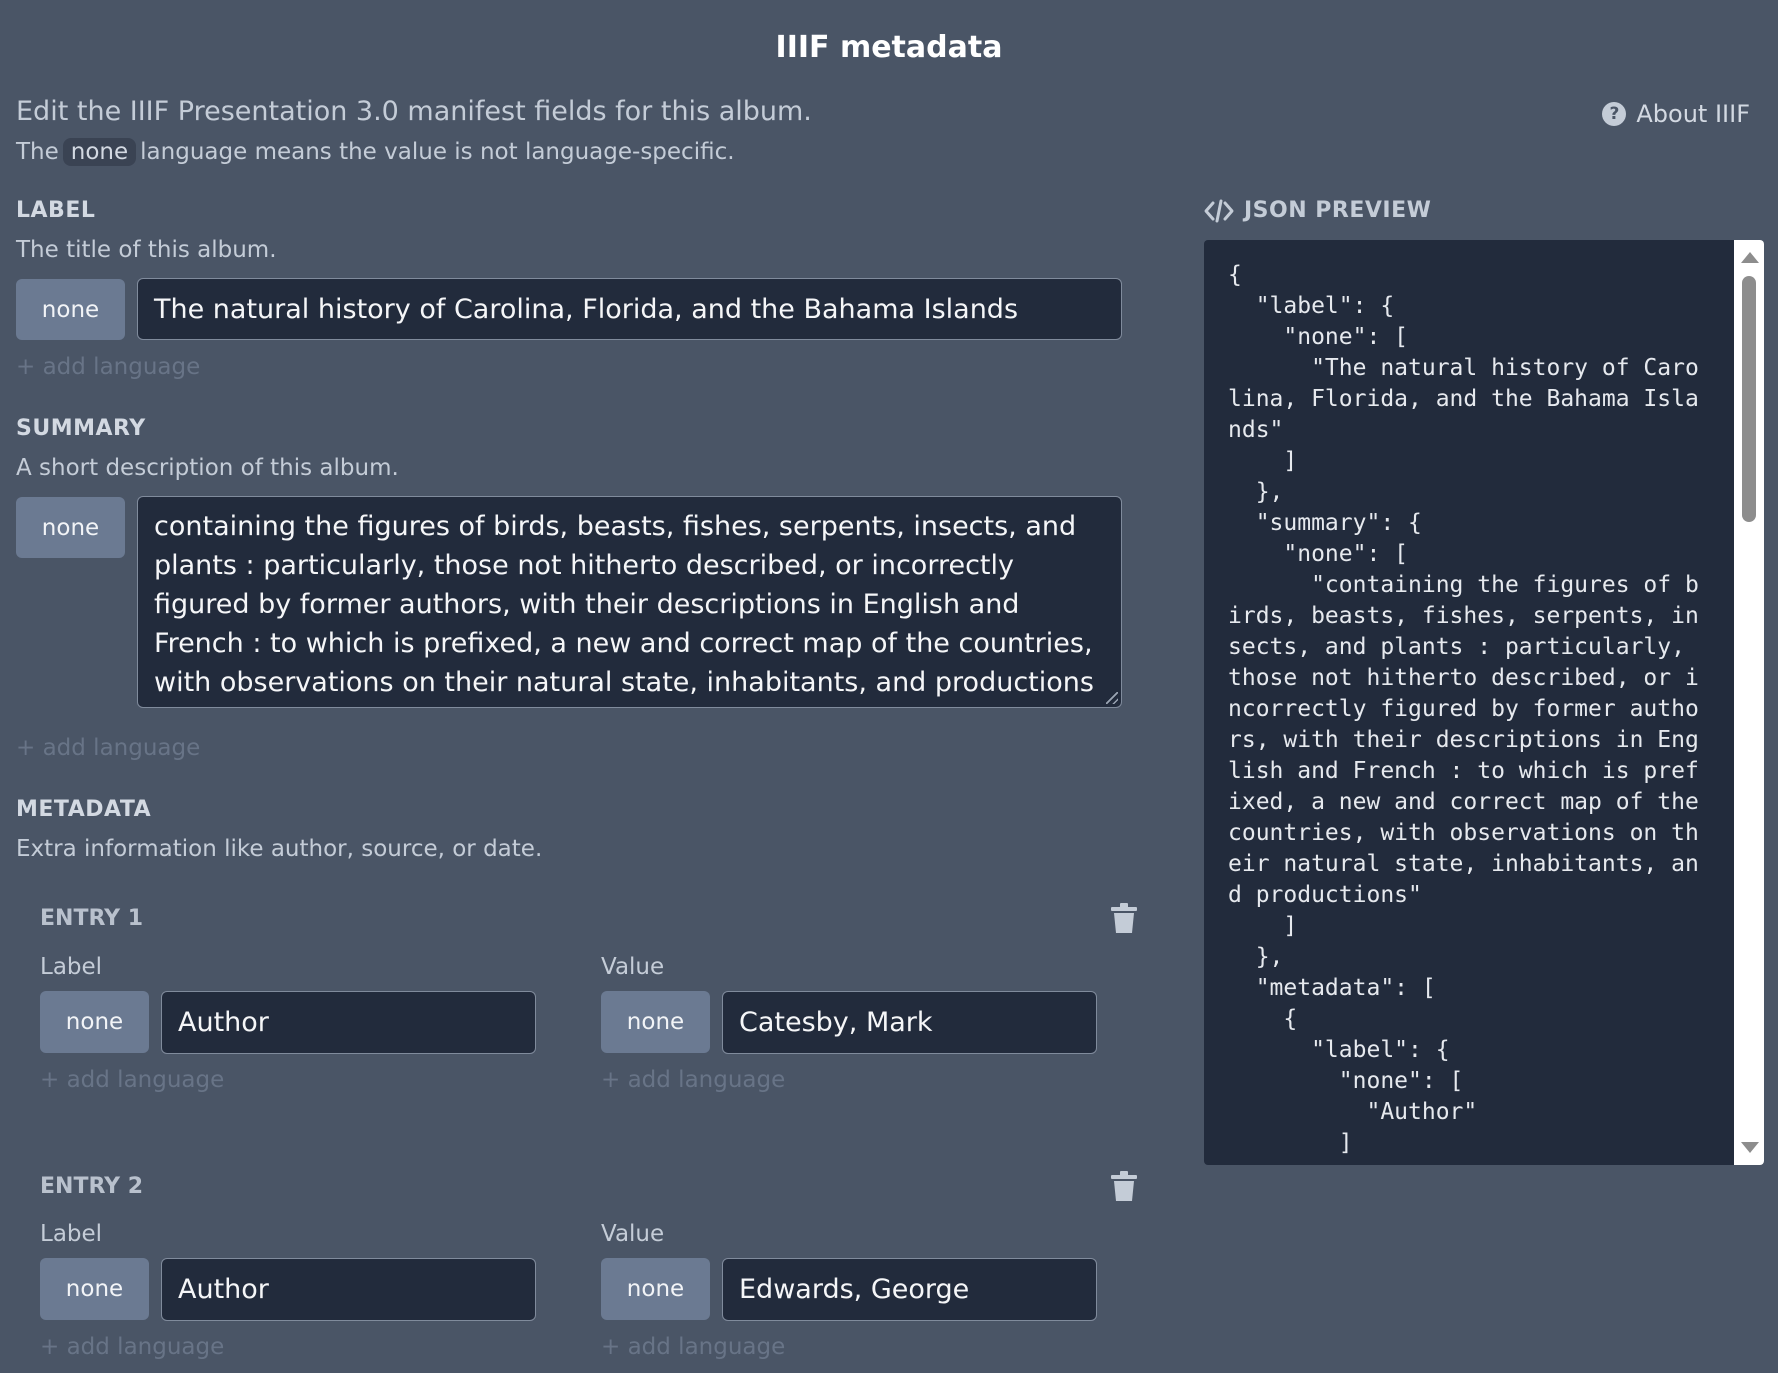 The image size is (1778, 1373). Describe the element at coordinates (909, 1289) in the screenshot. I see `entry-value-input: Edwards, George` at that location.